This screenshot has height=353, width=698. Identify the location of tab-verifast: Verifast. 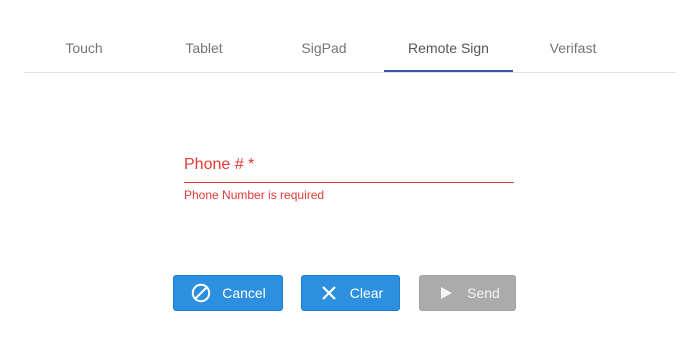
(573, 47).